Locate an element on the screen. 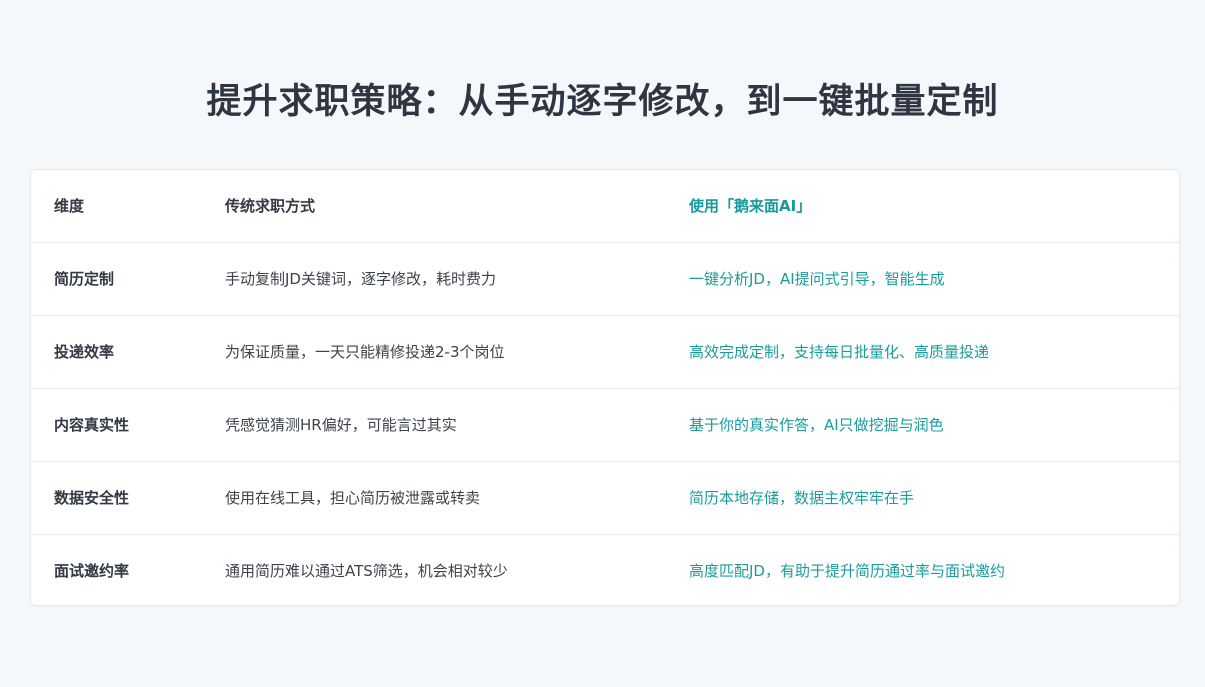 The width and height of the screenshot is (1205, 687). row-traditional: 手动复制JD关键词，逐字修改，耗时费力 is located at coordinates (360, 279).